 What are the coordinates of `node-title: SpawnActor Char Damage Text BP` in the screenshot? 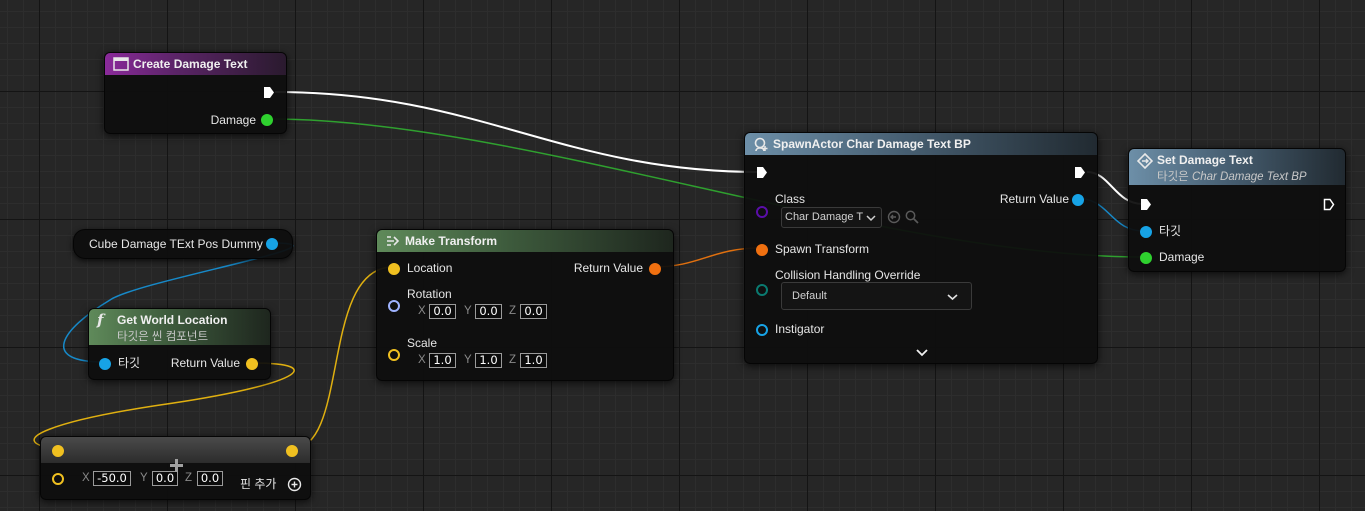 It's located at (872, 144).